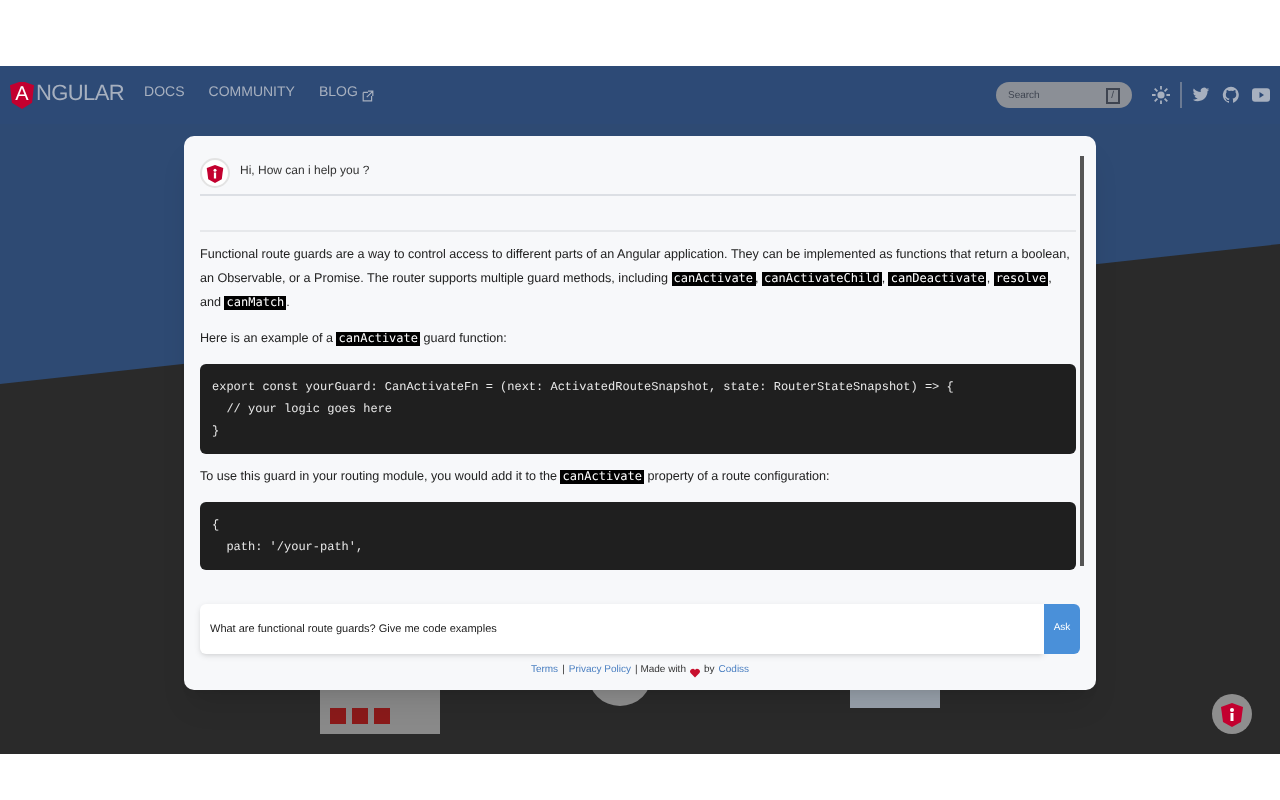  I want to click on logo-letter: A, so click(22, 95).